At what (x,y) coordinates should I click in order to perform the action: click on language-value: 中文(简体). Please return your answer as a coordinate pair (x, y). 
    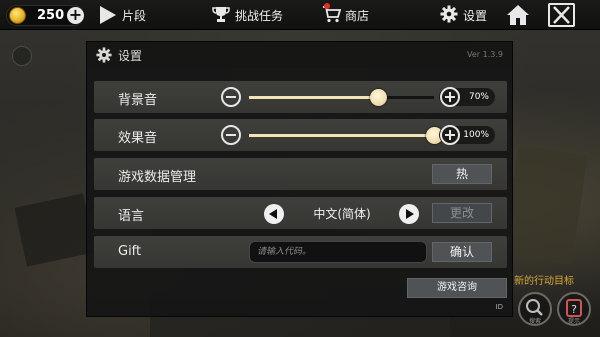
    Looking at the image, I should click on (342, 214).